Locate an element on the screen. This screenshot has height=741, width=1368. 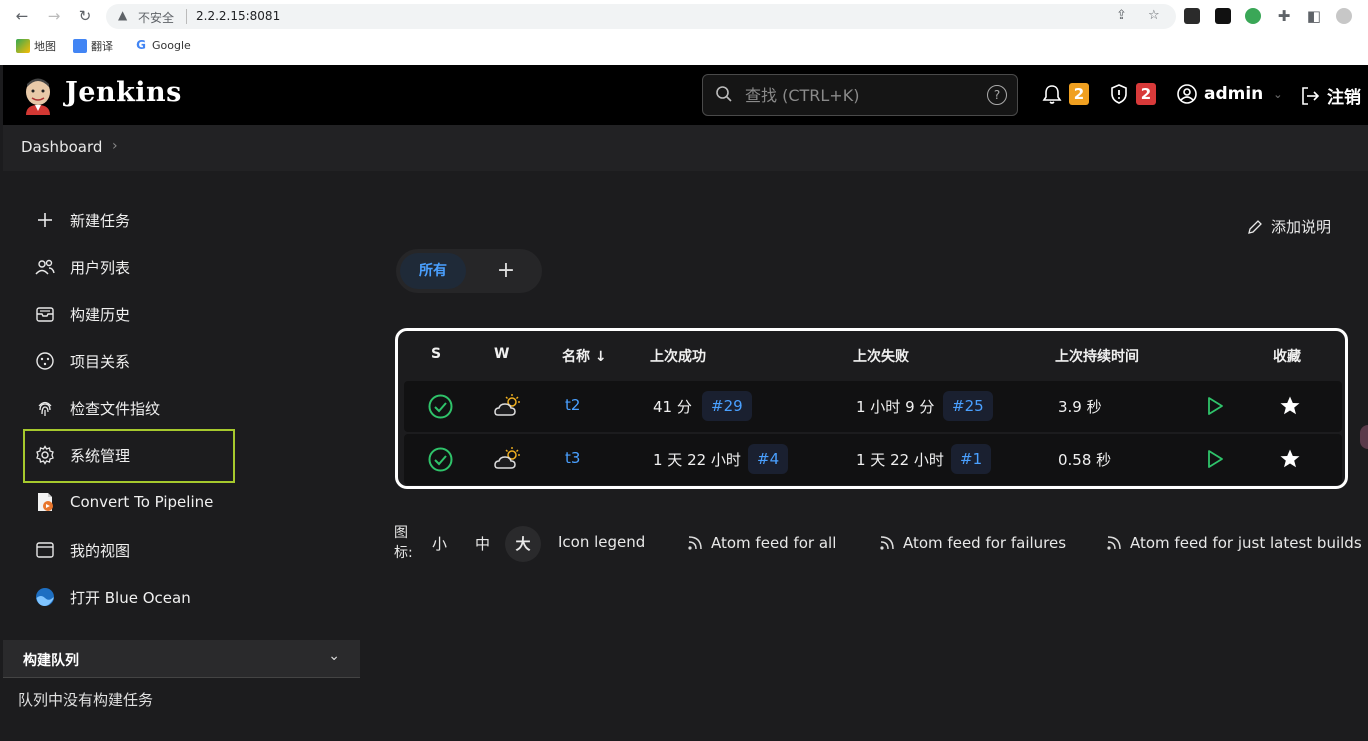
success-build-link: #29 is located at coordinates (727, 406).